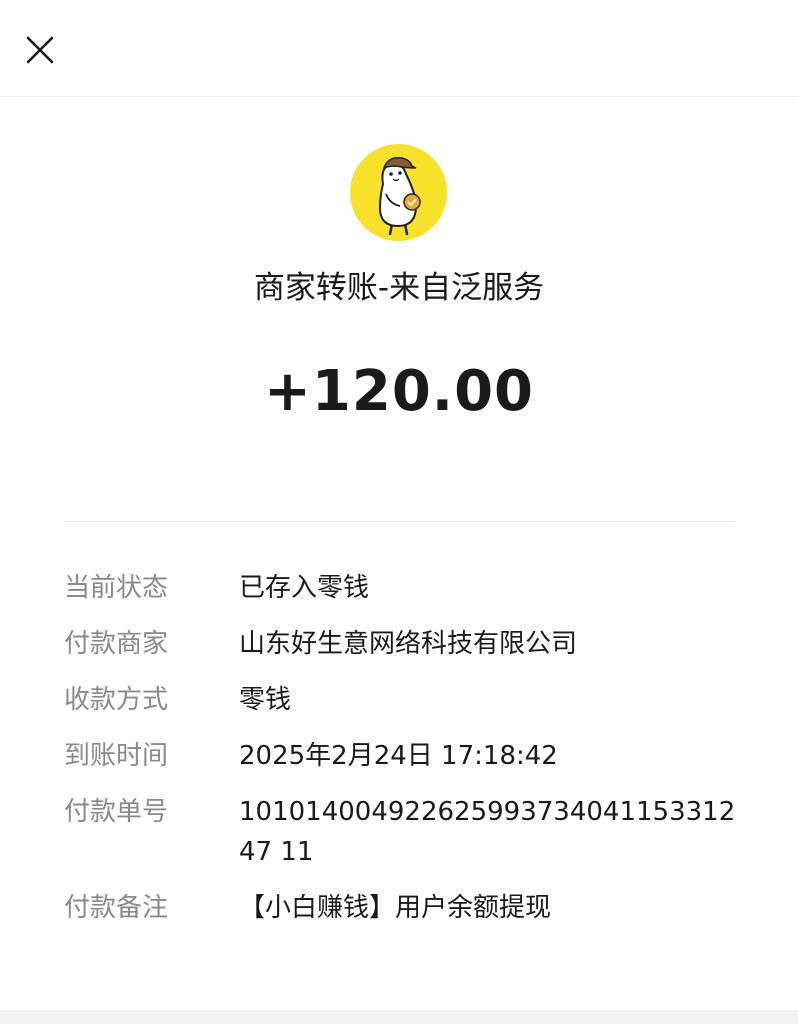  What do you see at coordinates (116, 588) in the screenshot?
I see `detail-label: 当前状态` at bounding box center [116, 588].